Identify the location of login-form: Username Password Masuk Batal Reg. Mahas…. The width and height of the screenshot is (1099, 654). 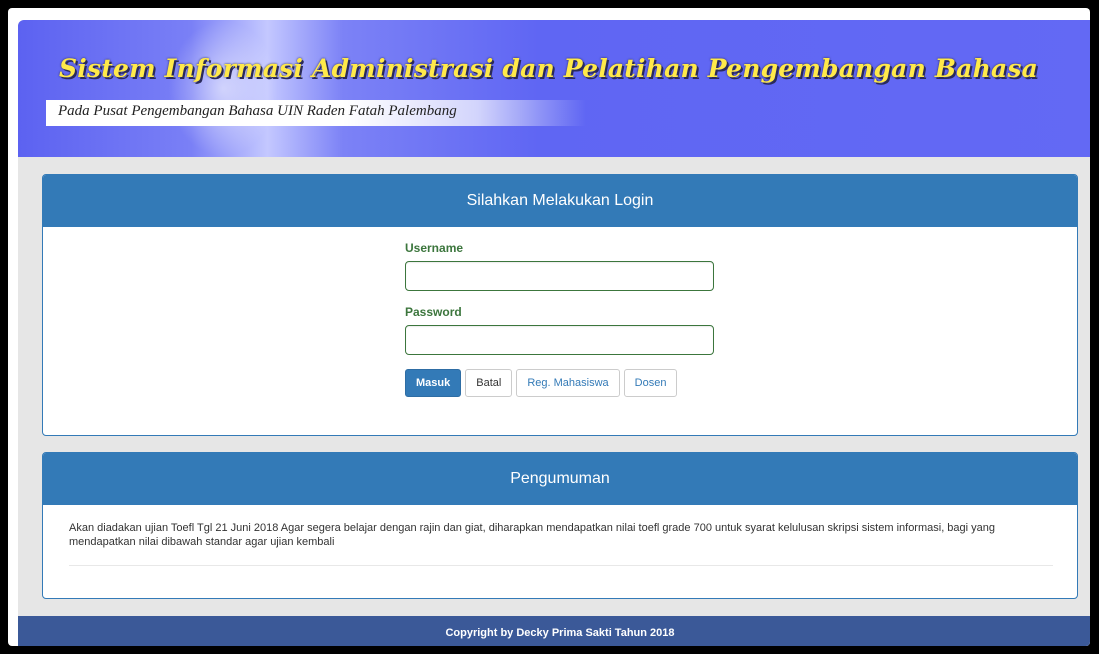
(560, 319).